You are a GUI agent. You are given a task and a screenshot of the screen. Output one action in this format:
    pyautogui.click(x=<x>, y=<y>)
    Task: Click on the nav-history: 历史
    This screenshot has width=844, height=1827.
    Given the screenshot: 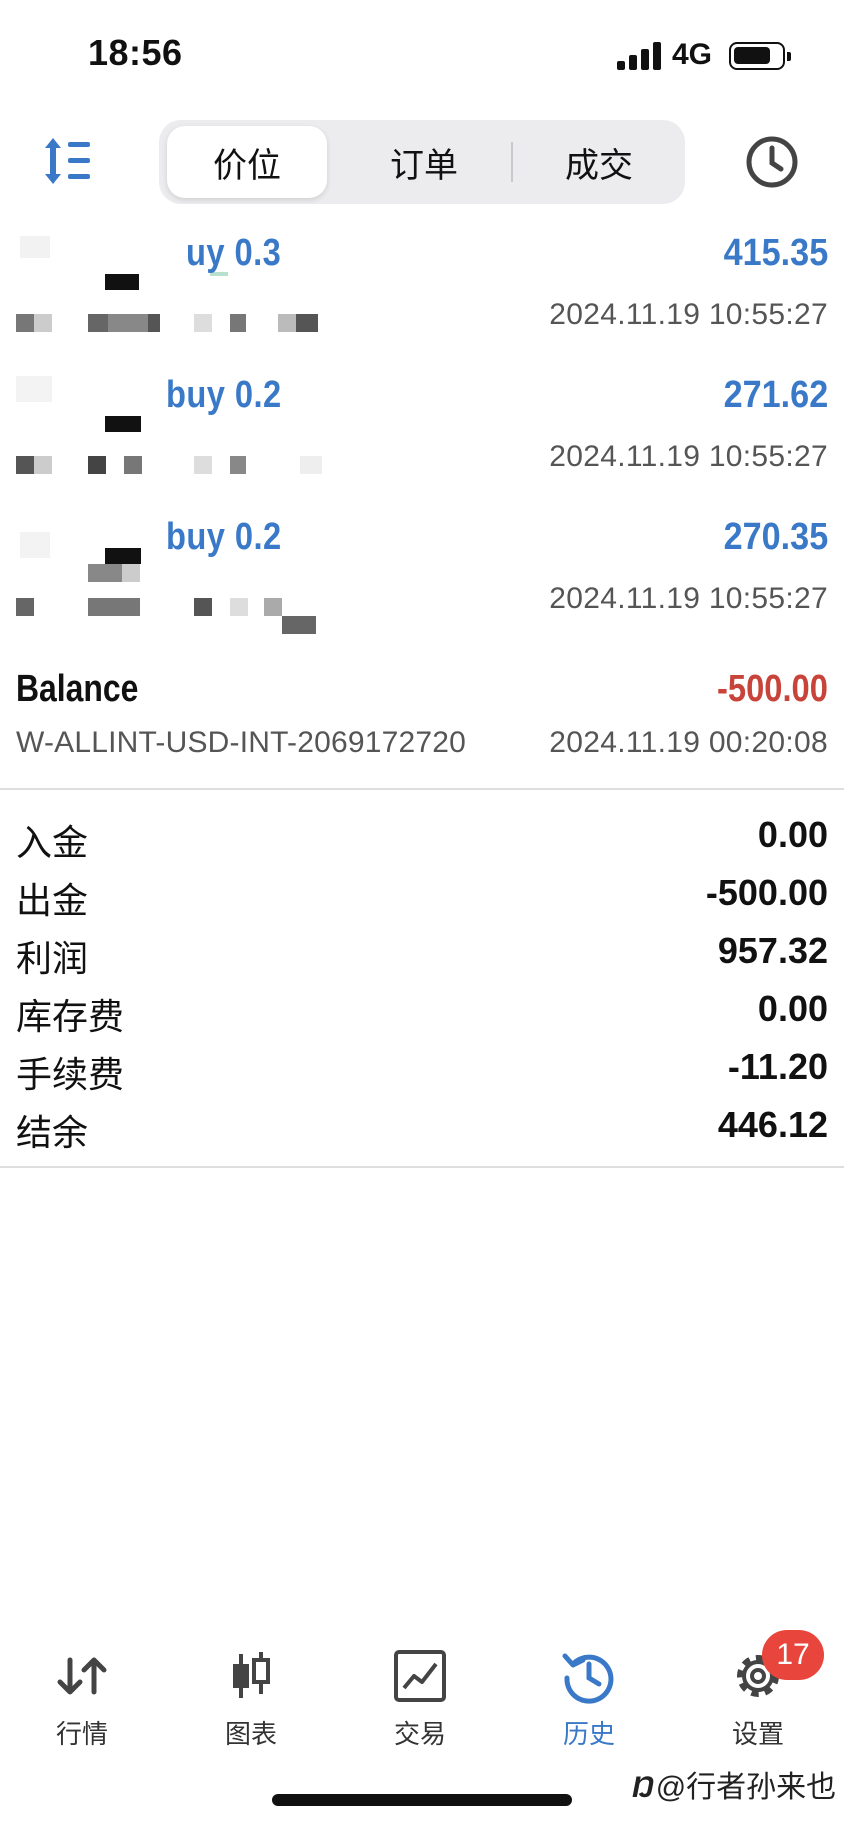 What is the action you would take?
    pyautogui.click(x=589, y=1690)
    